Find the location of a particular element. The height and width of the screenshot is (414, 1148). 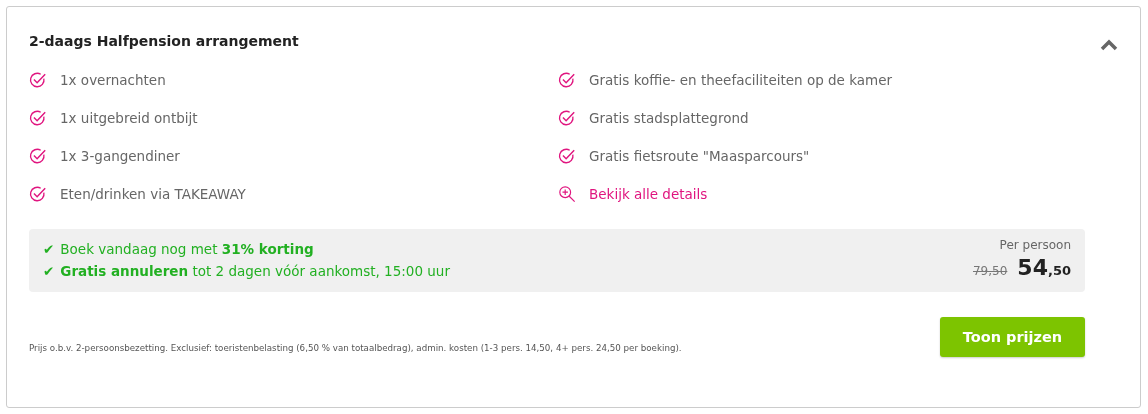

details-link: Bekijk alle details is located at coordinates (648, 194).